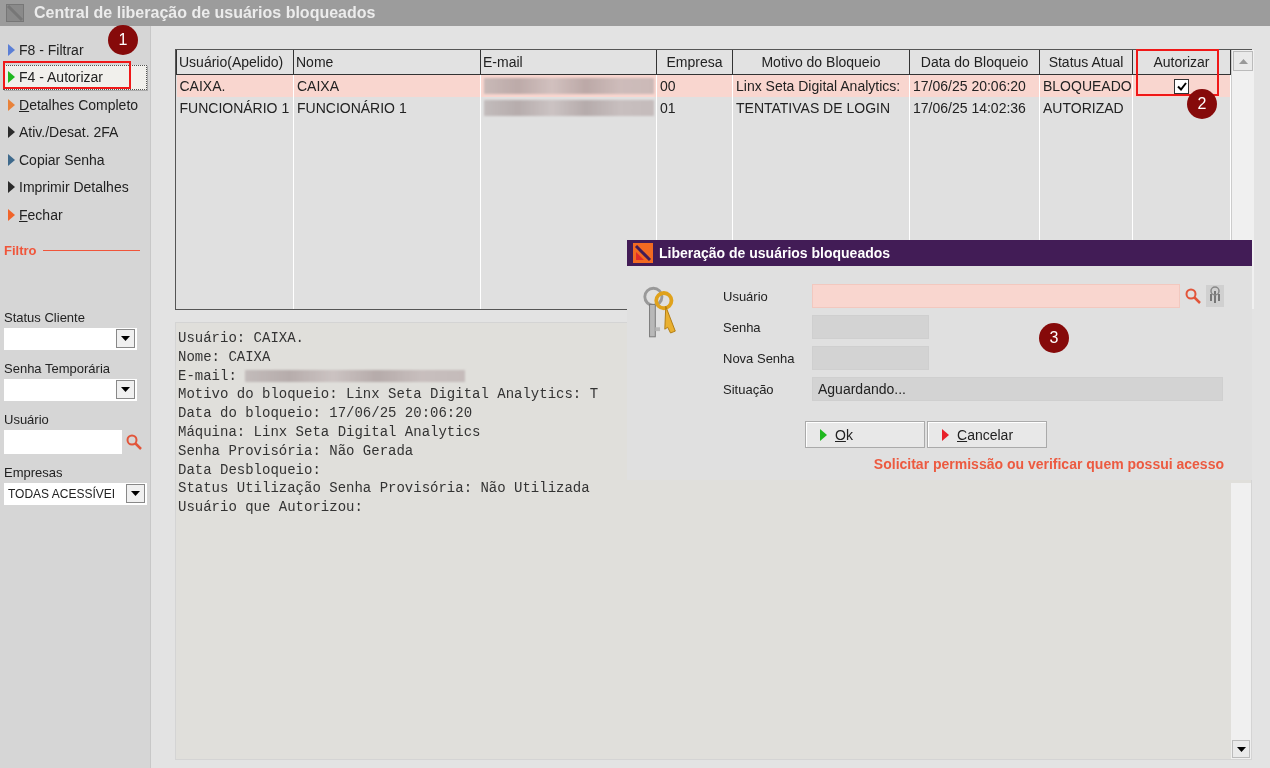 The height and width of the screenshot is (768, 1270). Describe the element at coordinates (63, 441) in the screenshot. I see `user-input` at that location.